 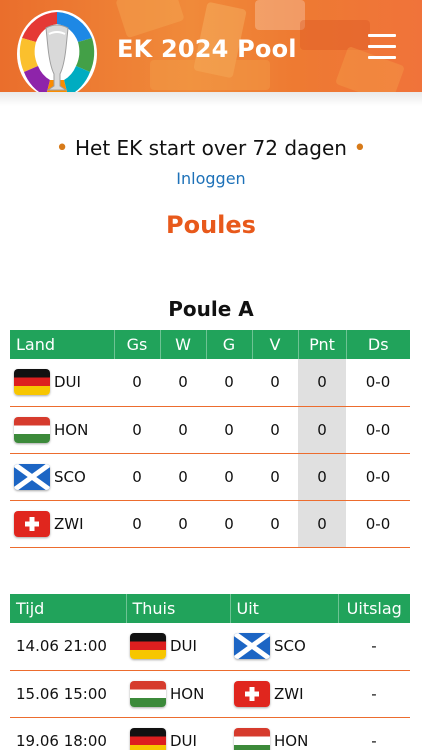 I want to click on standings-row: DUI 0 0 0 0 0 0-0, so click(x=210, y=383).